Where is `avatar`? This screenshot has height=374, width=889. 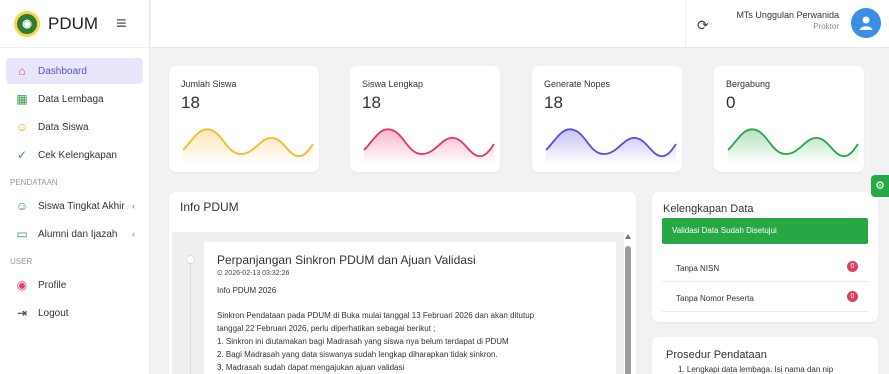
avatar is located at coordinates (866, 23).